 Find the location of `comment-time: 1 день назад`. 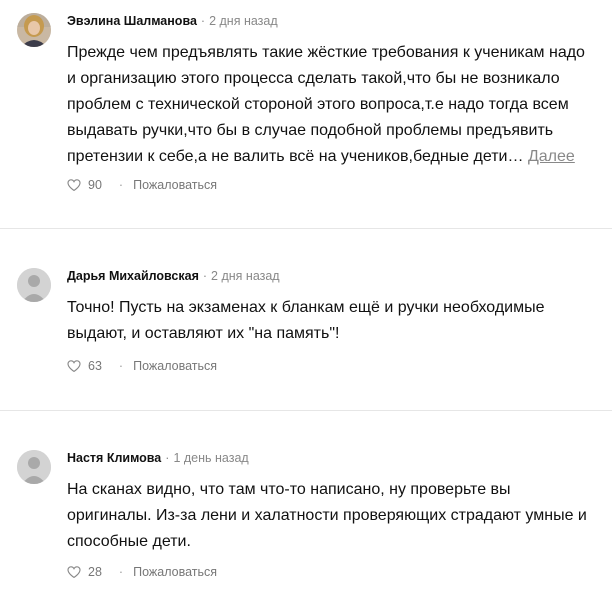

comment-time: 1 день назад is located at coordinates (211, 458).